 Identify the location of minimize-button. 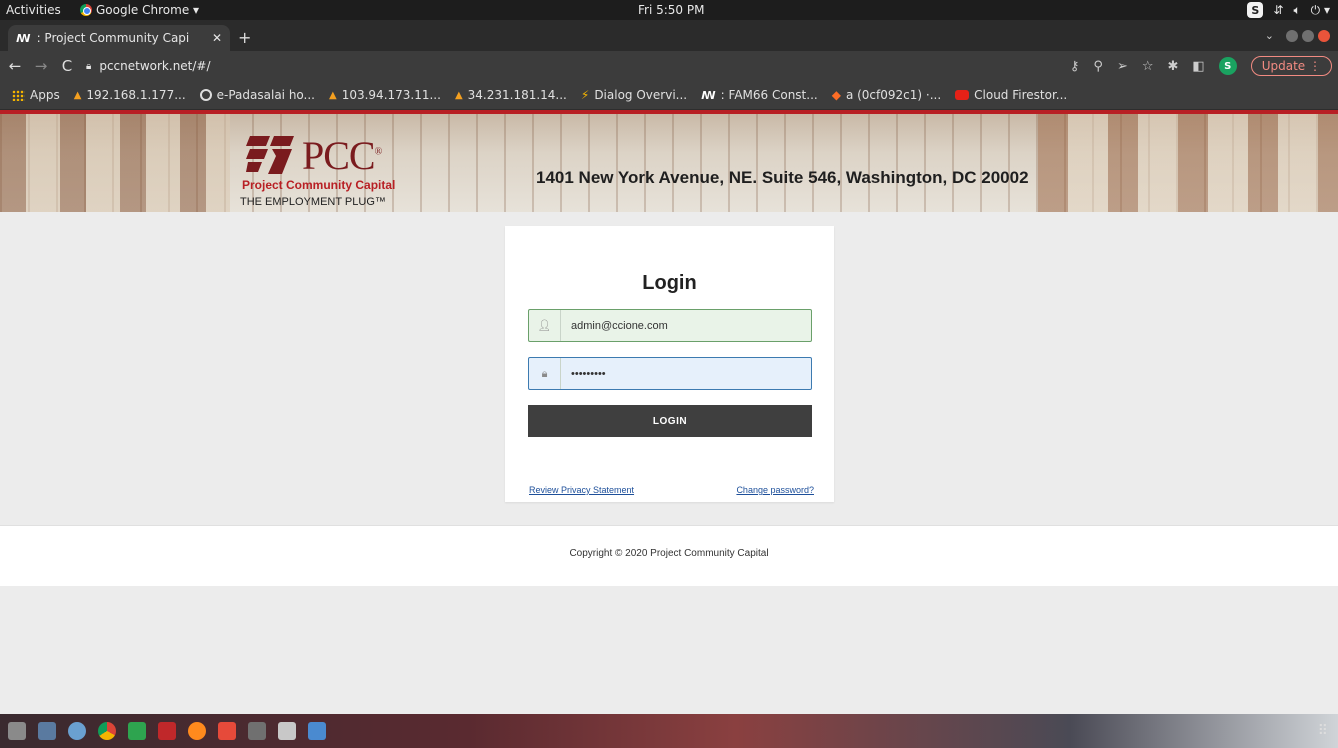
(1292, 35).